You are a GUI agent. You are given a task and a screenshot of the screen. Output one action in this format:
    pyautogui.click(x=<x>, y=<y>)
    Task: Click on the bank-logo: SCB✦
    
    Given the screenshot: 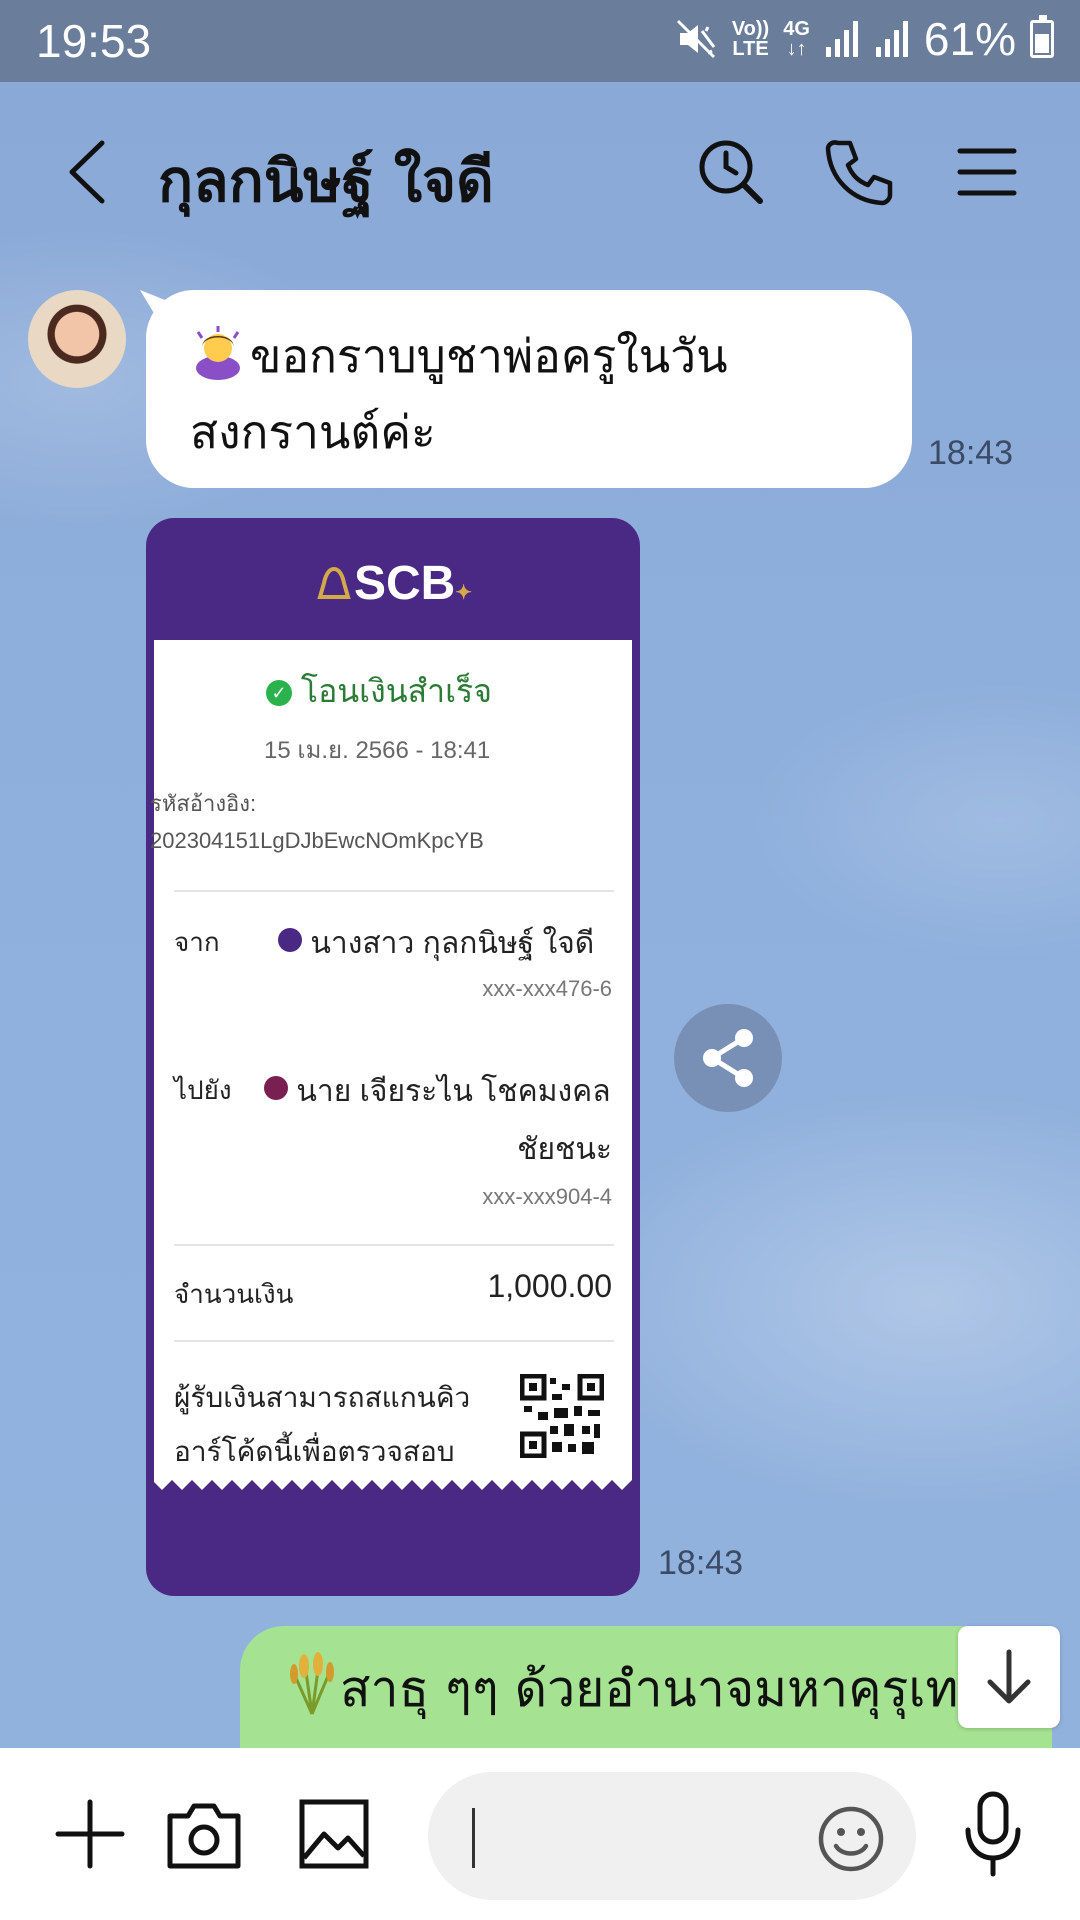 What is the action you would take?
    pyautogui.click(x=393, y=583)
    